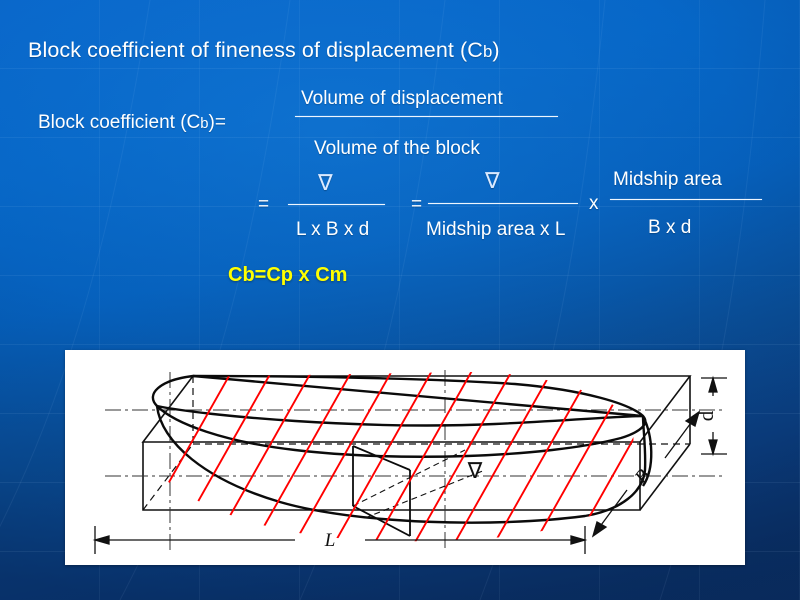  I want to click on label-draft: d, so click(706, 415).